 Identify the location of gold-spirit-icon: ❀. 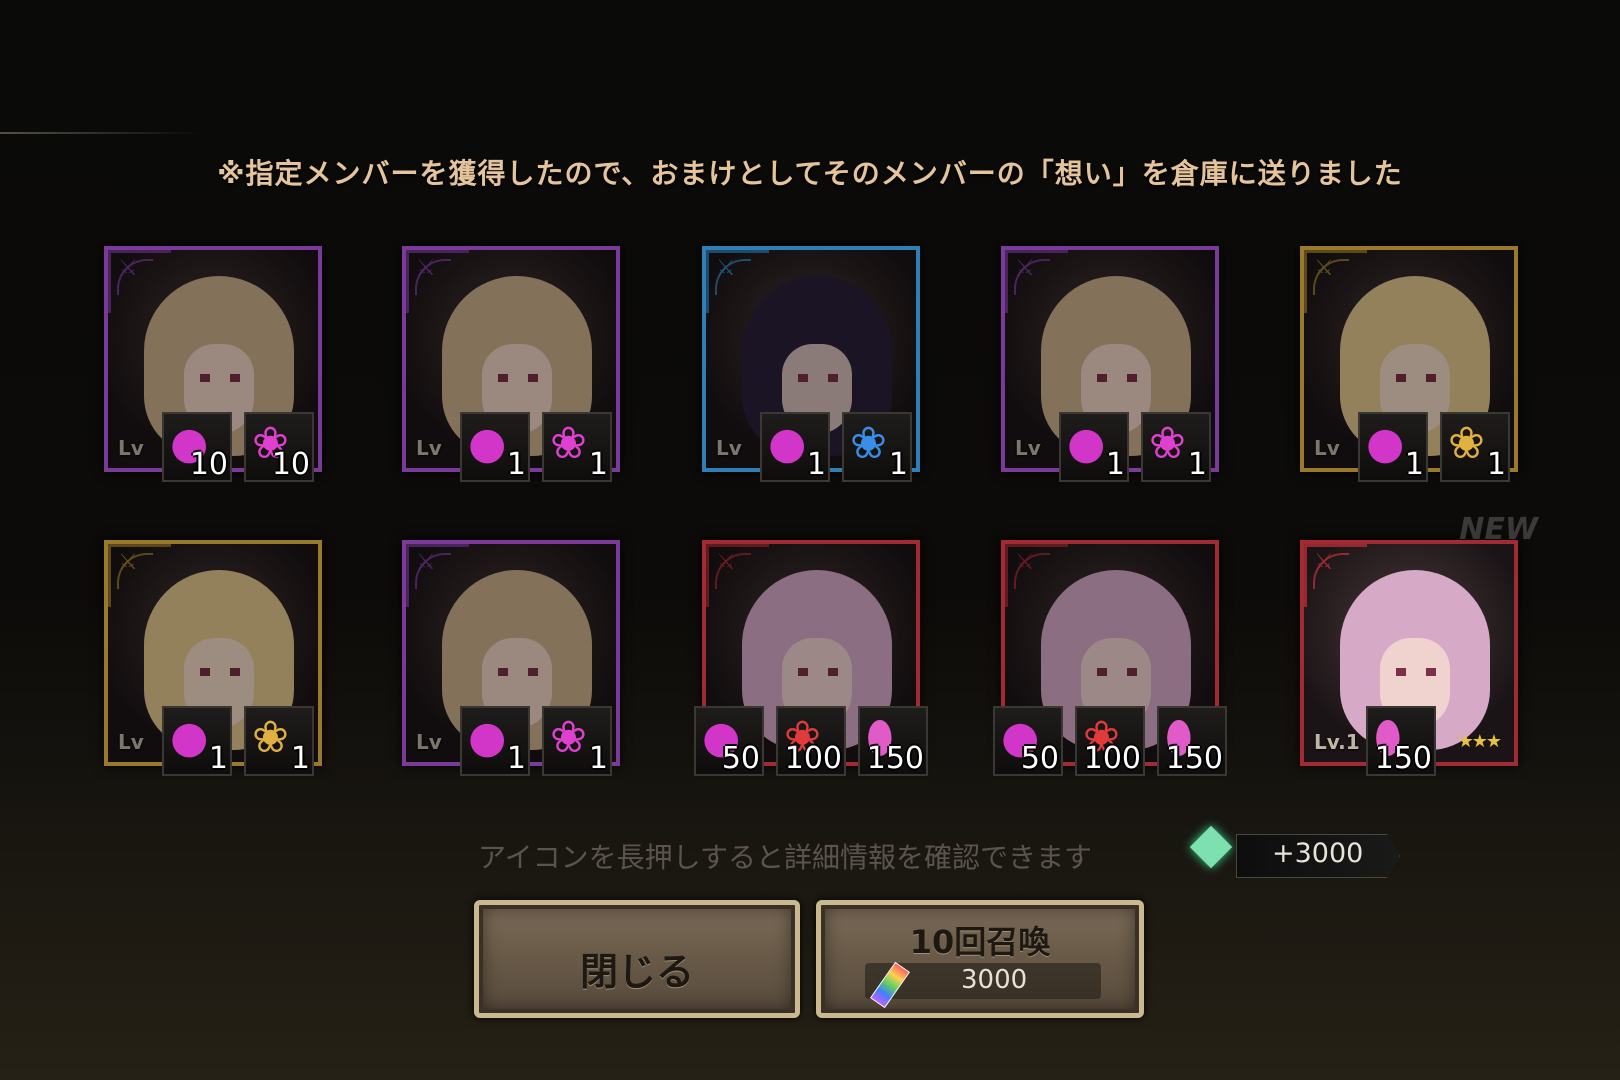
(270, 737).